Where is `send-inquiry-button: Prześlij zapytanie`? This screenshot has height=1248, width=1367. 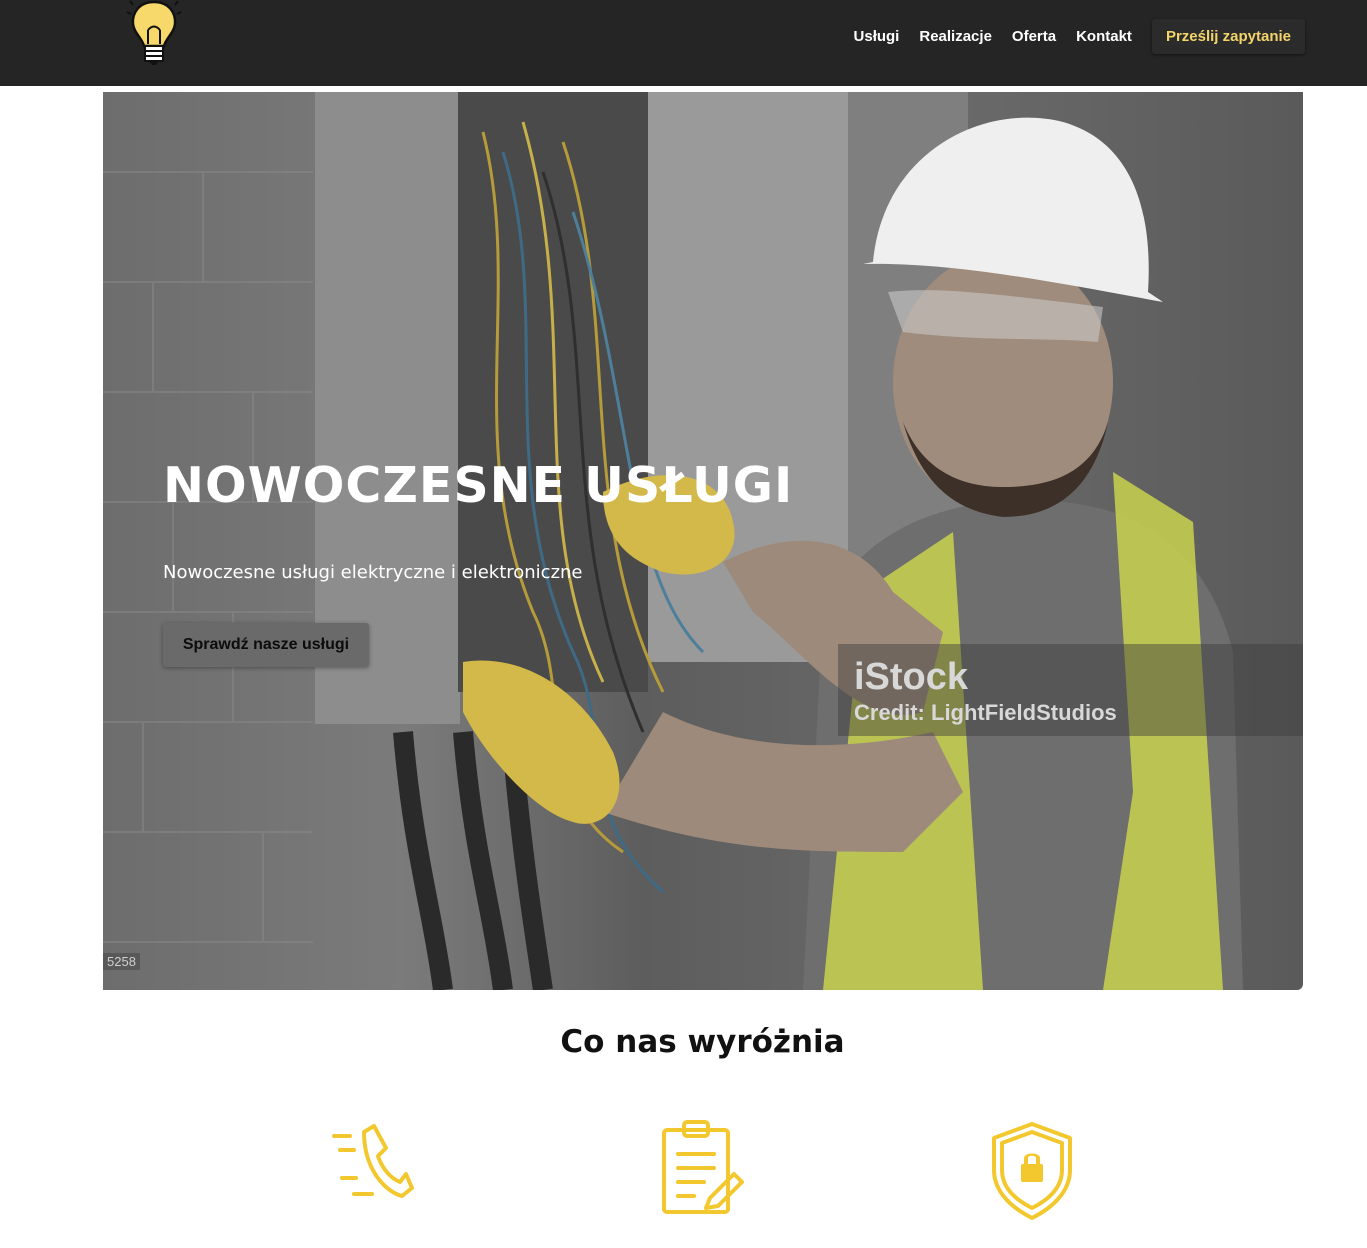 send-inquiry-button: Prześlij zapytanie is located at coordinates (1228, 36).